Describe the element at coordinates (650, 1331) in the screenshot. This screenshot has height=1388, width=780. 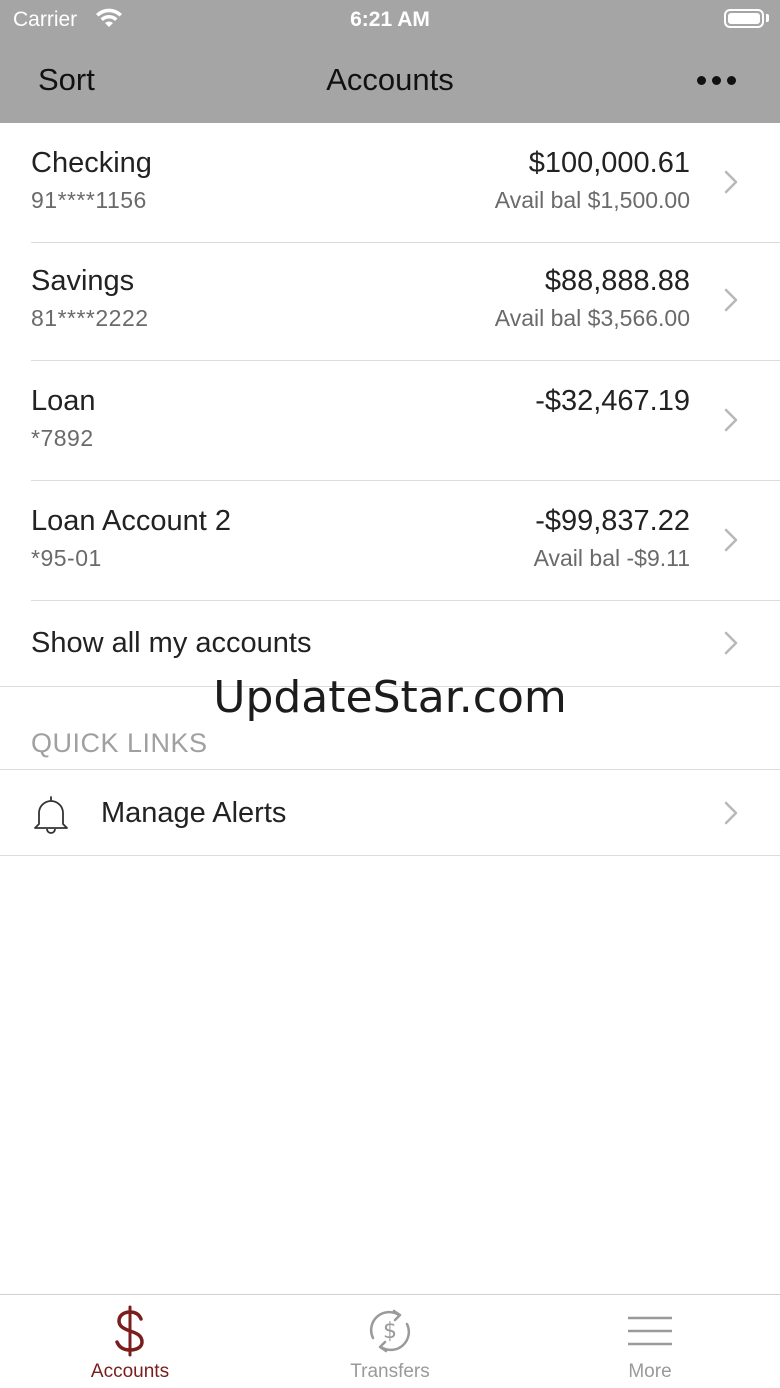
I see `menu-icon` at that location.